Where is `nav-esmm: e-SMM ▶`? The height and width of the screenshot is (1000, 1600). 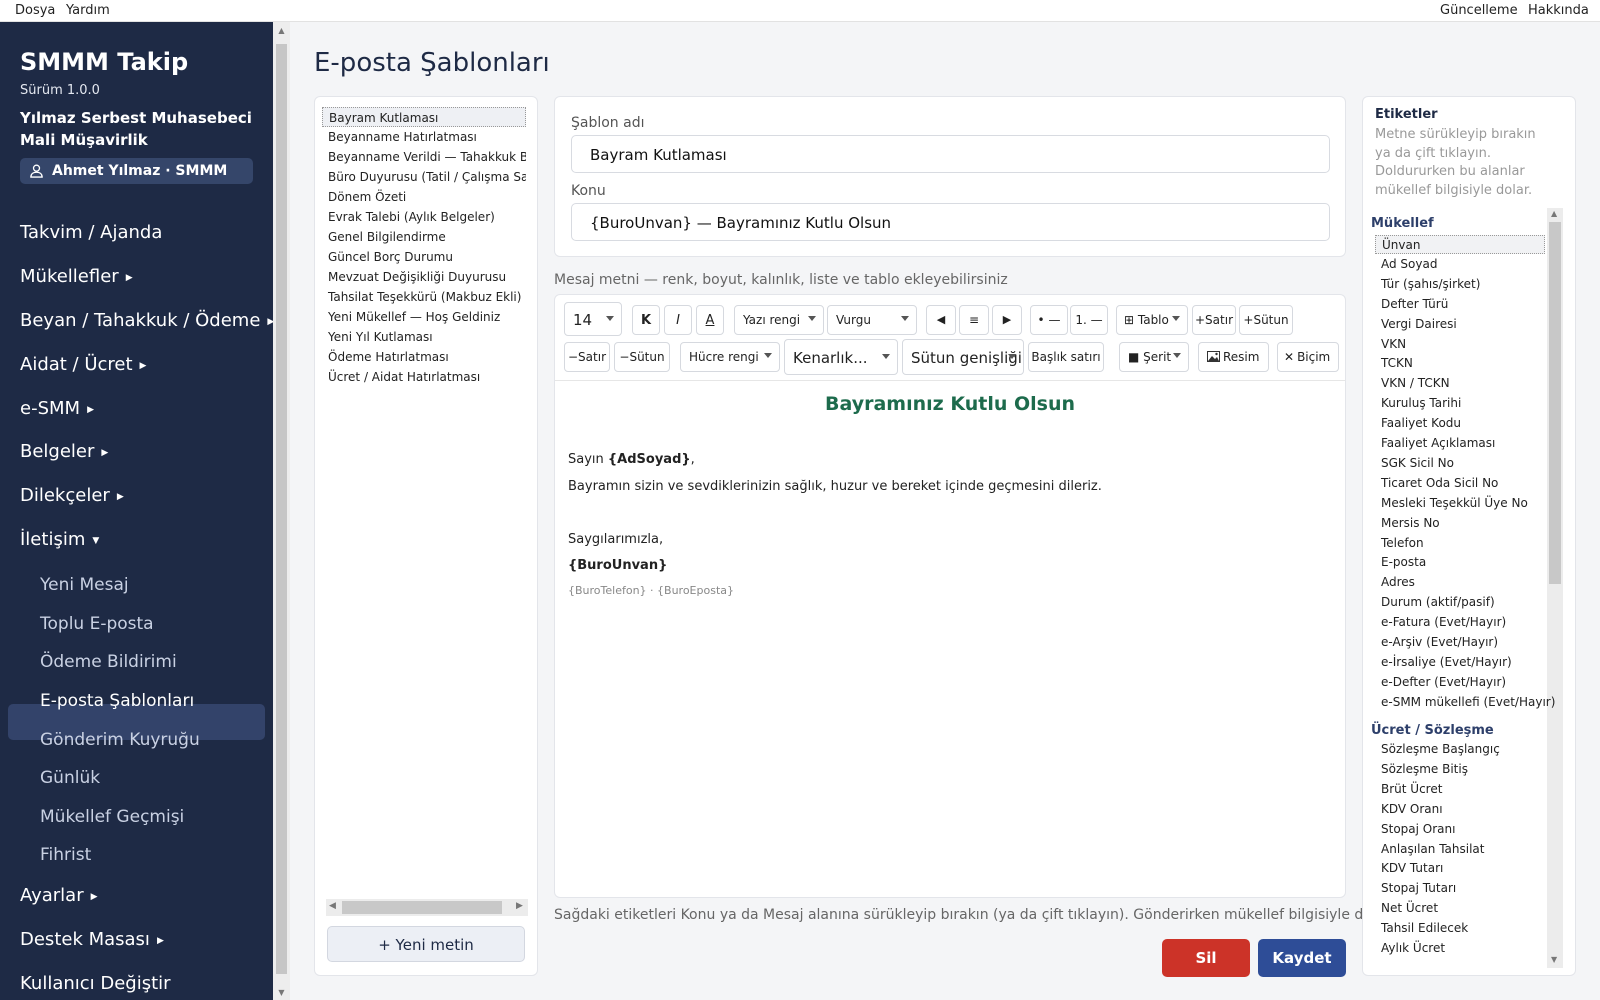 nav-esmm: e-SMM ▶ is located at coordinates (57, 408).